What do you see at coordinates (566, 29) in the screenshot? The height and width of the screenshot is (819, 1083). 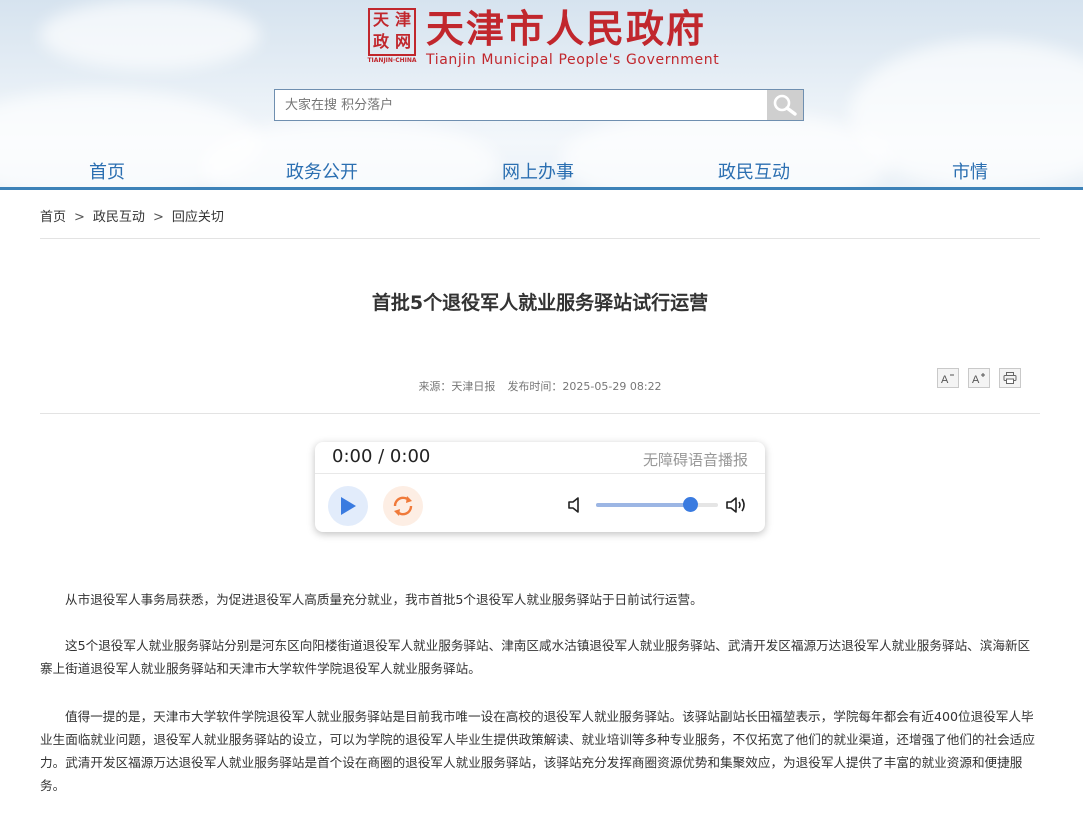 I see `site-title-cn: 天津市人民政府` at bounding box center [566, 29].